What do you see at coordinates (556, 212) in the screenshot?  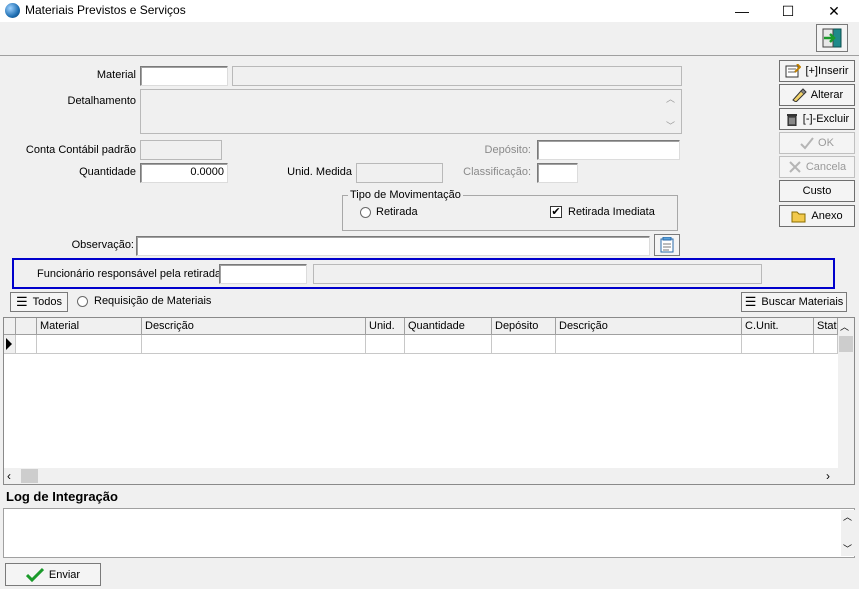 I see `retirada-imediata-checkbox: ✔` at bounding box center [556, 212].